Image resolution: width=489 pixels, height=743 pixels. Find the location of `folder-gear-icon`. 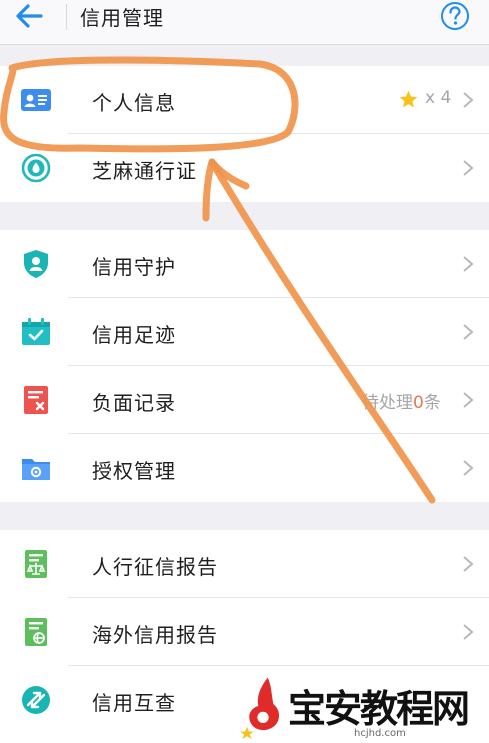

folder-gear-icon is located at coordinates (36, 469).